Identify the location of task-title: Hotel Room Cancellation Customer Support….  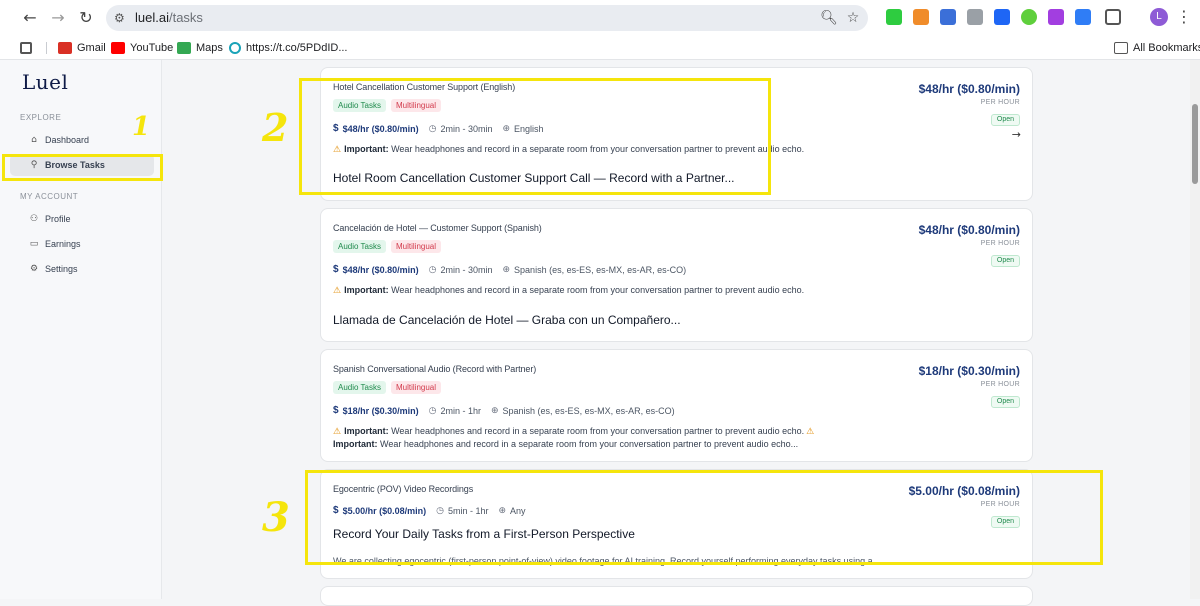
(534, 178).